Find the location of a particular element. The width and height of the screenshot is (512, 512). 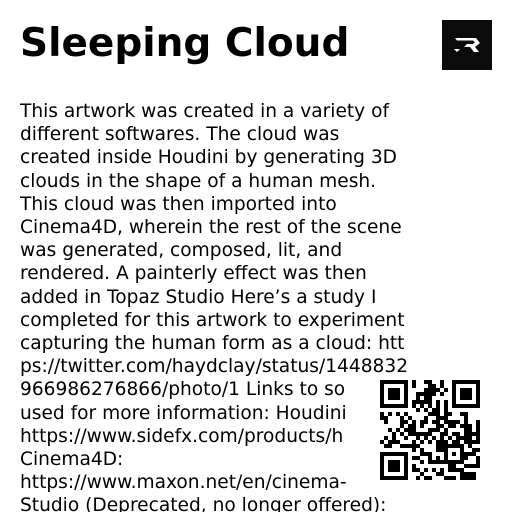

description-line: added in Topaz Studio Here’s a study I is located at coordinates (198, 297).